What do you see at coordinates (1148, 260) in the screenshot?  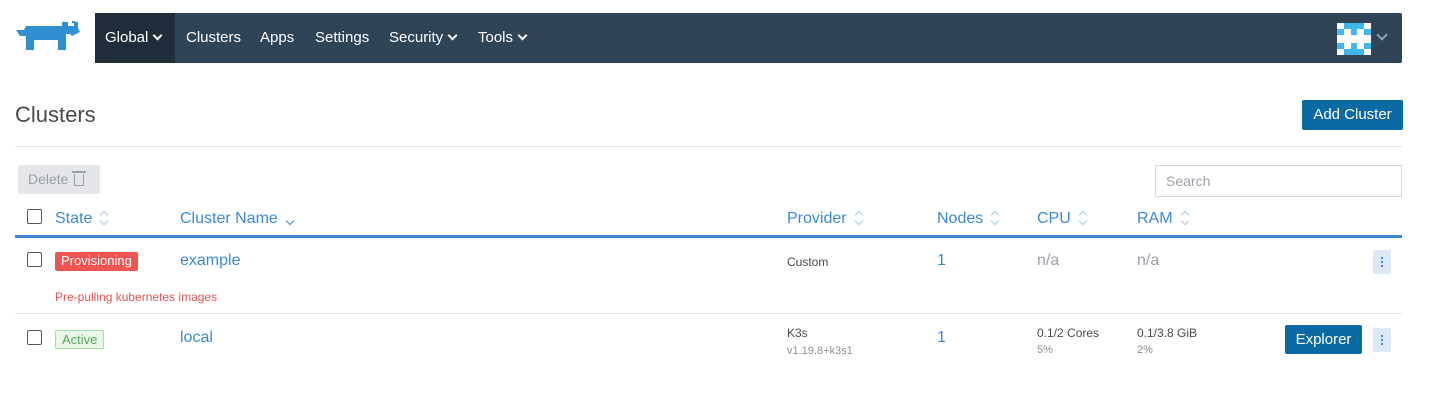 I see `ram-value: n/a` at bounding box center [1148, 260].